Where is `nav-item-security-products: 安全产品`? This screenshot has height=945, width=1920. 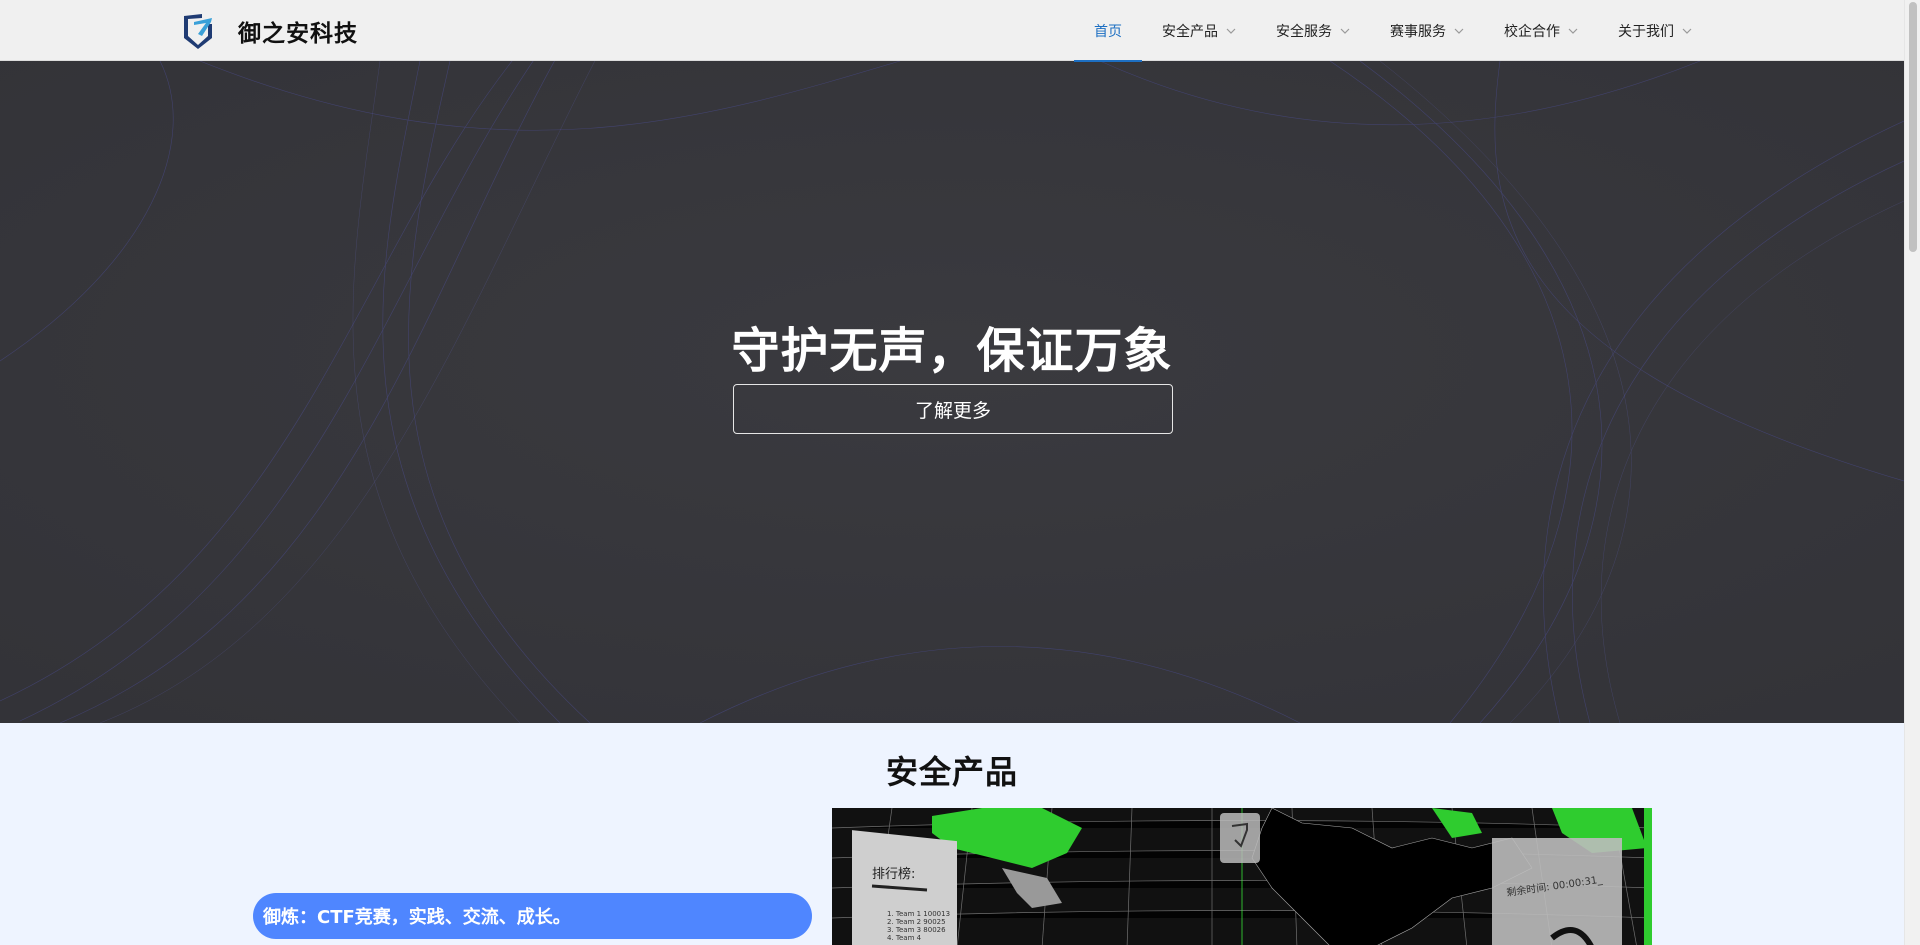 nav-item-security-products: 安全产品 is located at coordinates (1199, 30).